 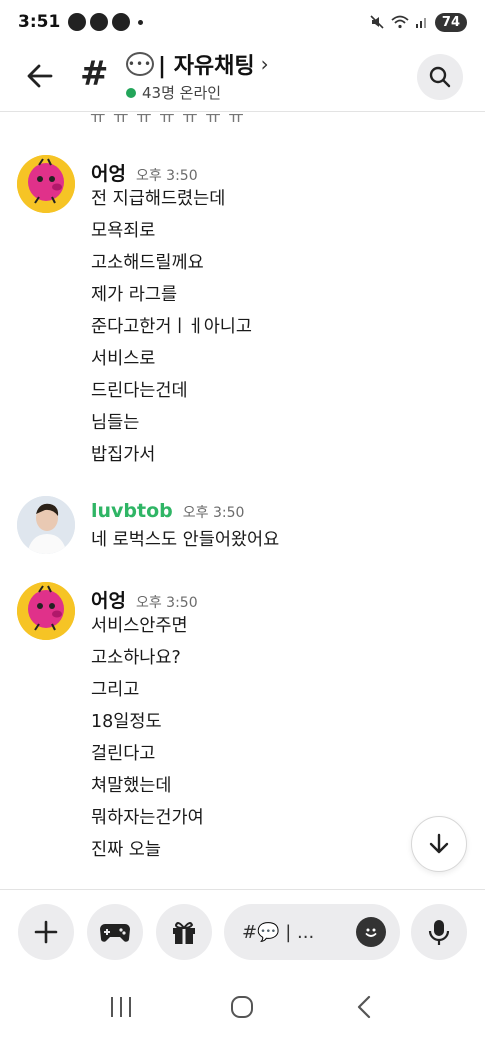 I want to click on message-text: 쳐말했는데, so click(x=147, y=786).